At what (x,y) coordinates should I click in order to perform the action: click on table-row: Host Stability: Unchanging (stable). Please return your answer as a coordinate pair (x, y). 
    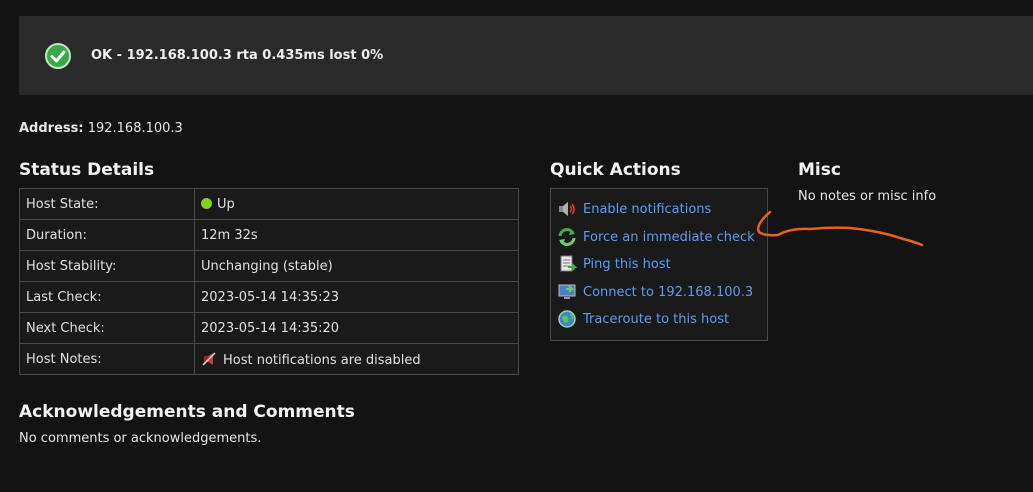
    Looking at the image, I should click on (269, 266).